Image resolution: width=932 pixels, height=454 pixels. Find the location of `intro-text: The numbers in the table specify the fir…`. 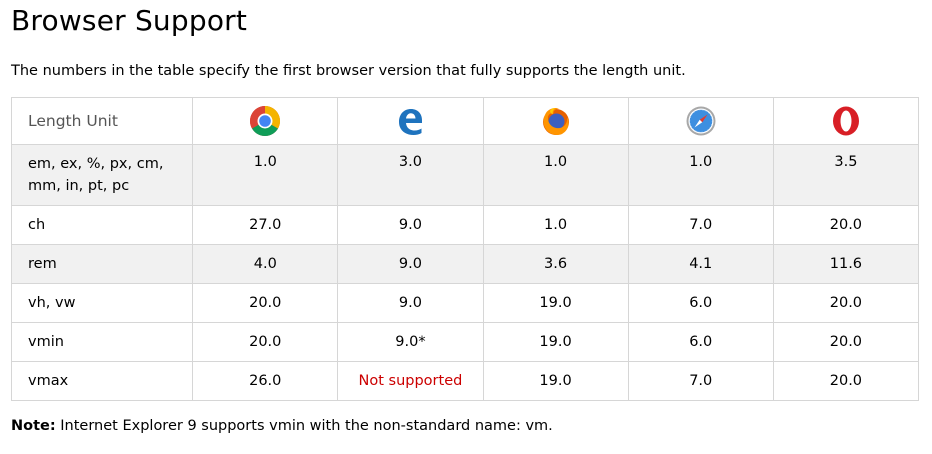

intro-text: The numbers in the table specify the fir… is located at coordinates (348, 71).